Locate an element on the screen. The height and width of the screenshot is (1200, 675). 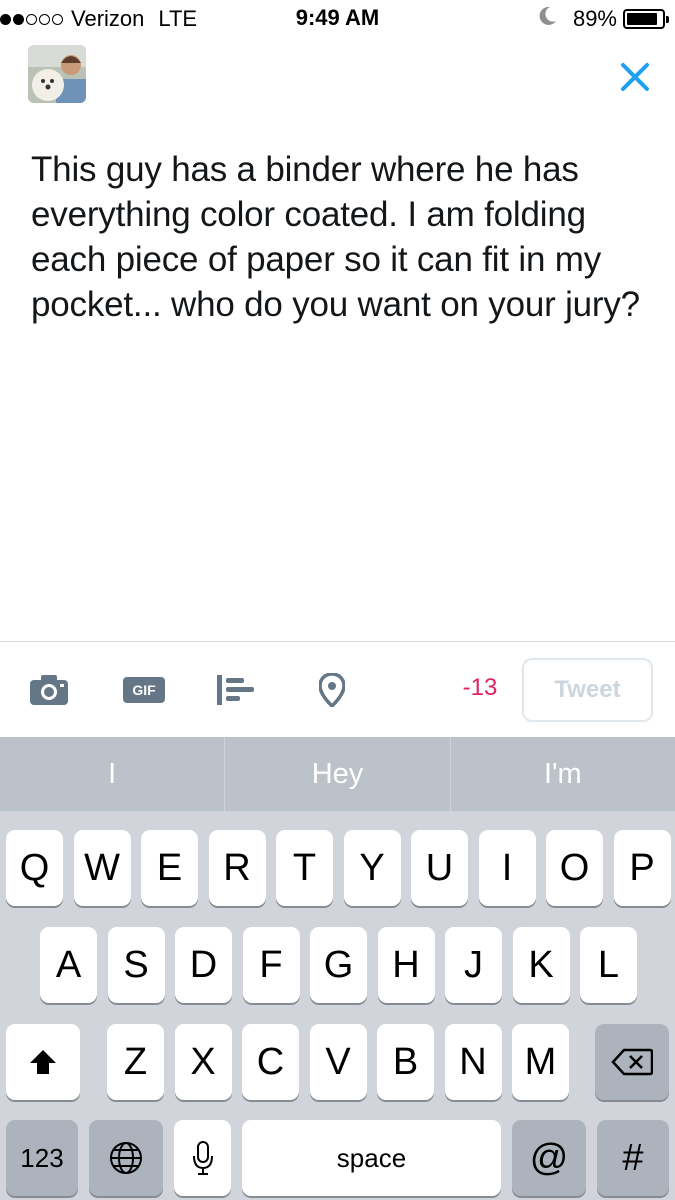
key-u: U is located at coordinates (439, 868).